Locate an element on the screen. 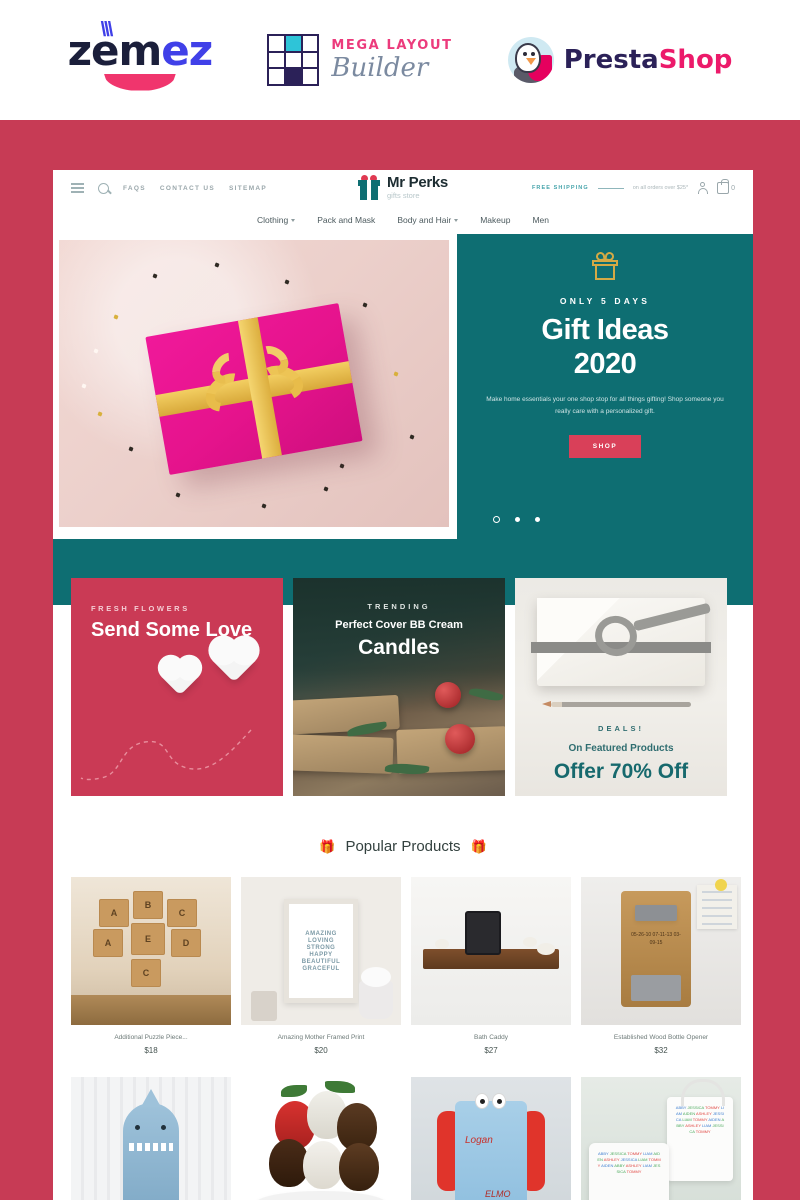 This screenshot has width=800, height=1200. print-line: GRACEFUL is located at coordinates (321, 968).